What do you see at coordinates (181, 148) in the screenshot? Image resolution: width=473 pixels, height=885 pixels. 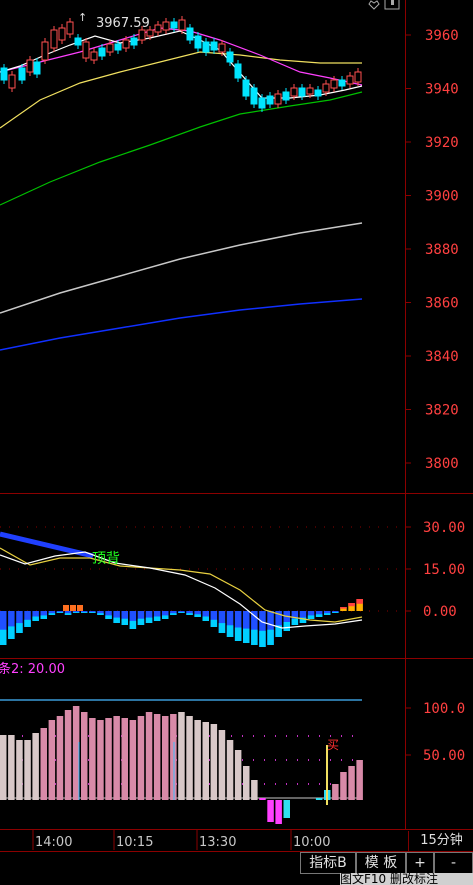 I see `ma-line-green` at bounding box center [181, 148].